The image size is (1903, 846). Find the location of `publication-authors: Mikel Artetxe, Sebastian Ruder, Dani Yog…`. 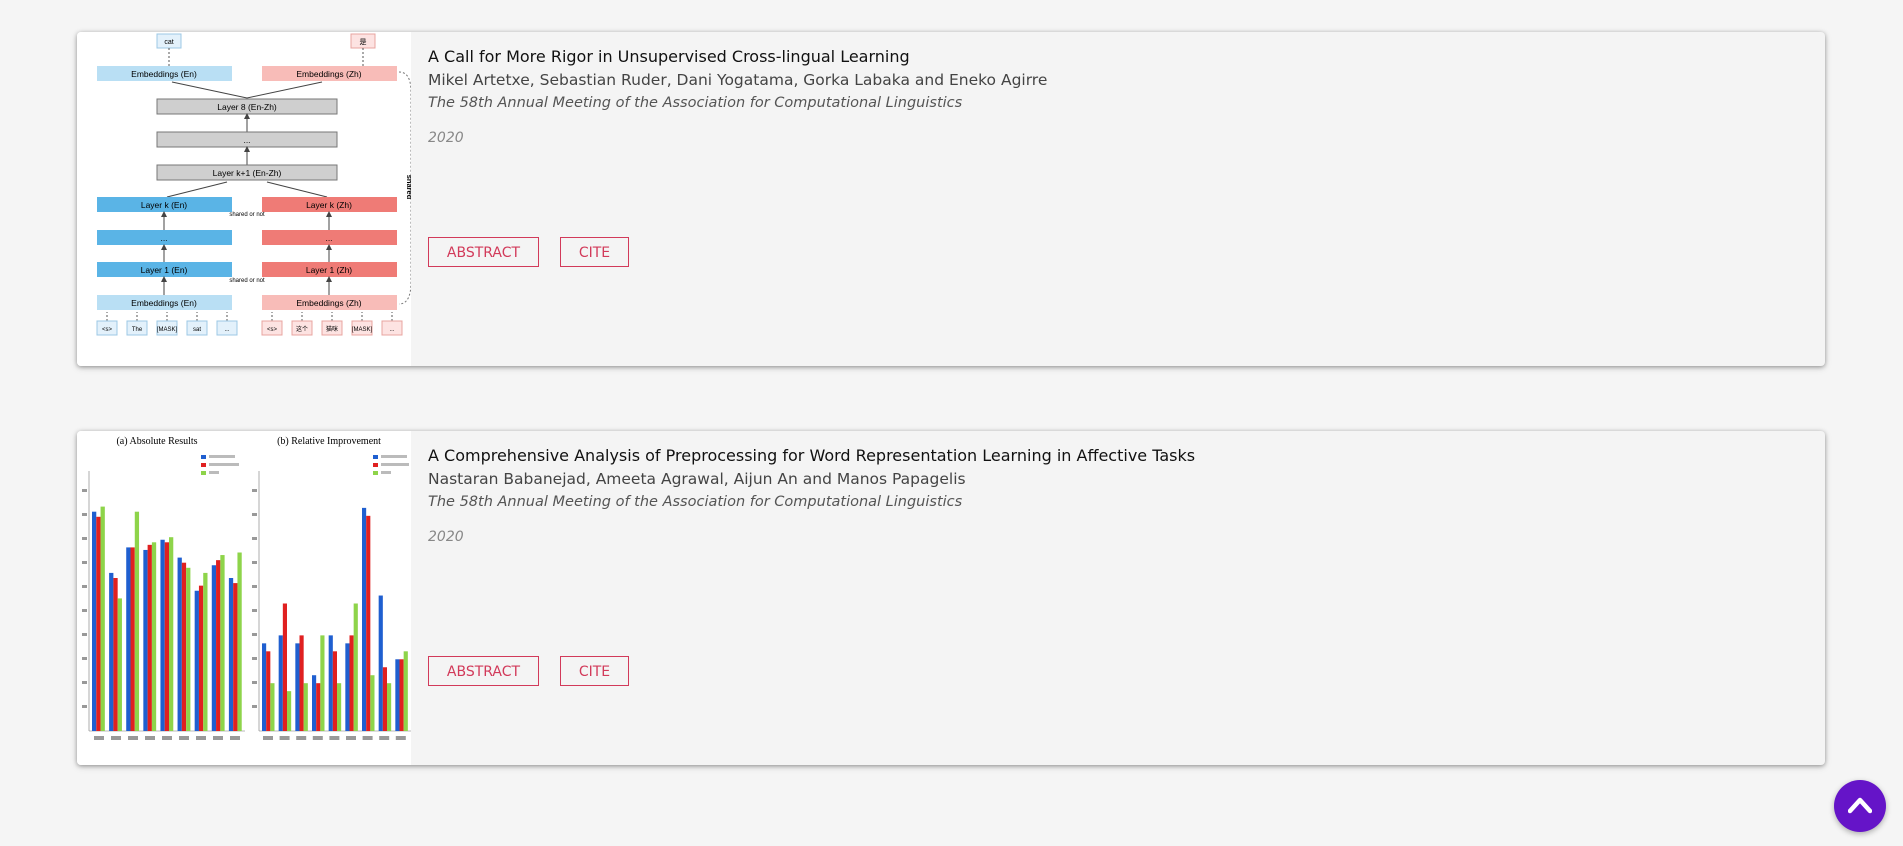

publication-authors: Mikel Artetxe, Sebastian Ruder, Dani Yog… is located at coordinates (738, 80).